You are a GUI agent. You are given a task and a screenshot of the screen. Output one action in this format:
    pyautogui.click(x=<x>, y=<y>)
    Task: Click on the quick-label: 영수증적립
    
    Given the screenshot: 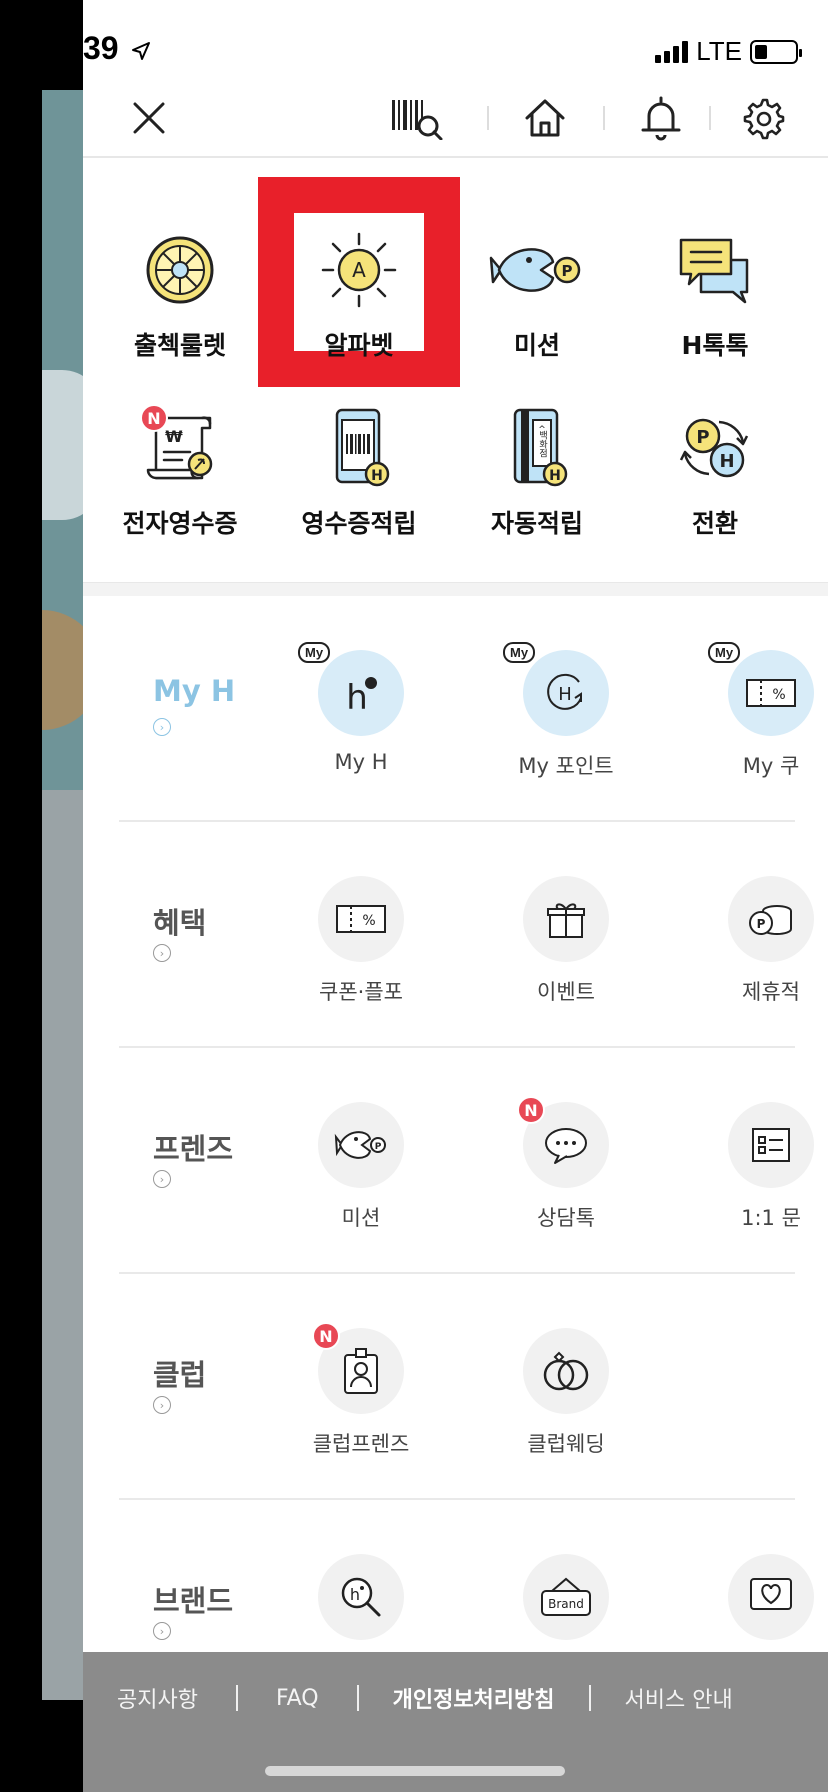 What is the action you would take?
    pyautogui.click(x=359, y=523)
    